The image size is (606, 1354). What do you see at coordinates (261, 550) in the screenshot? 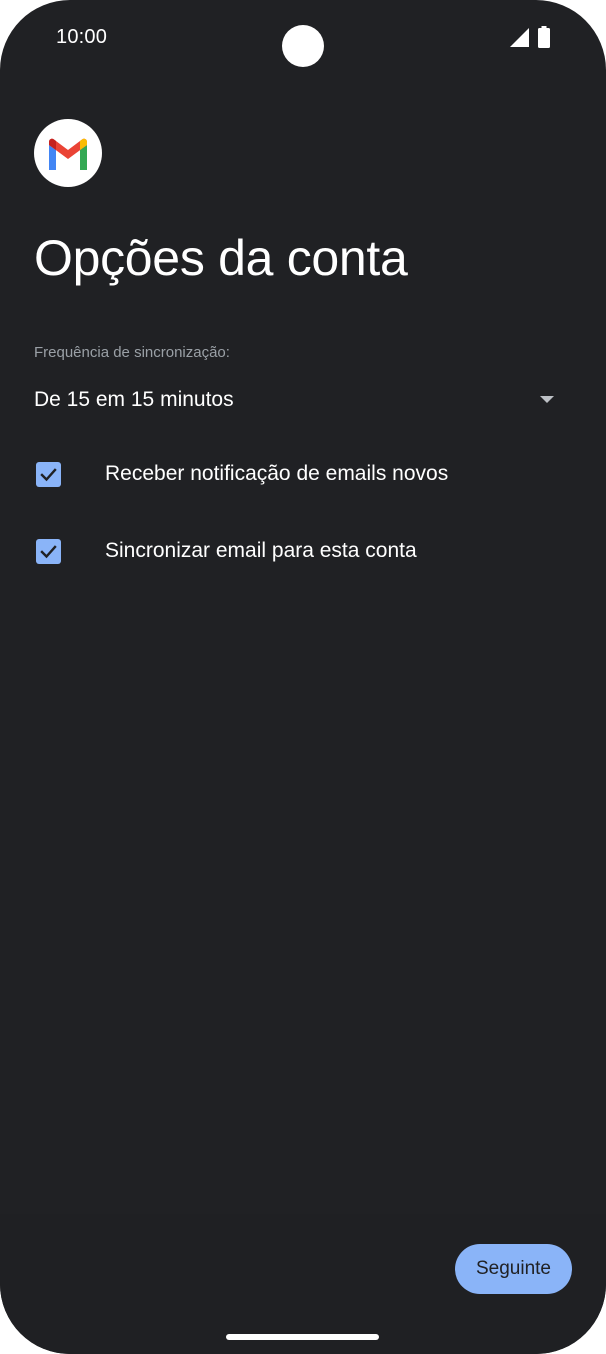
I see `sync-email-label: Sincronizar email para esta conta` at bounding box center [261, 550].